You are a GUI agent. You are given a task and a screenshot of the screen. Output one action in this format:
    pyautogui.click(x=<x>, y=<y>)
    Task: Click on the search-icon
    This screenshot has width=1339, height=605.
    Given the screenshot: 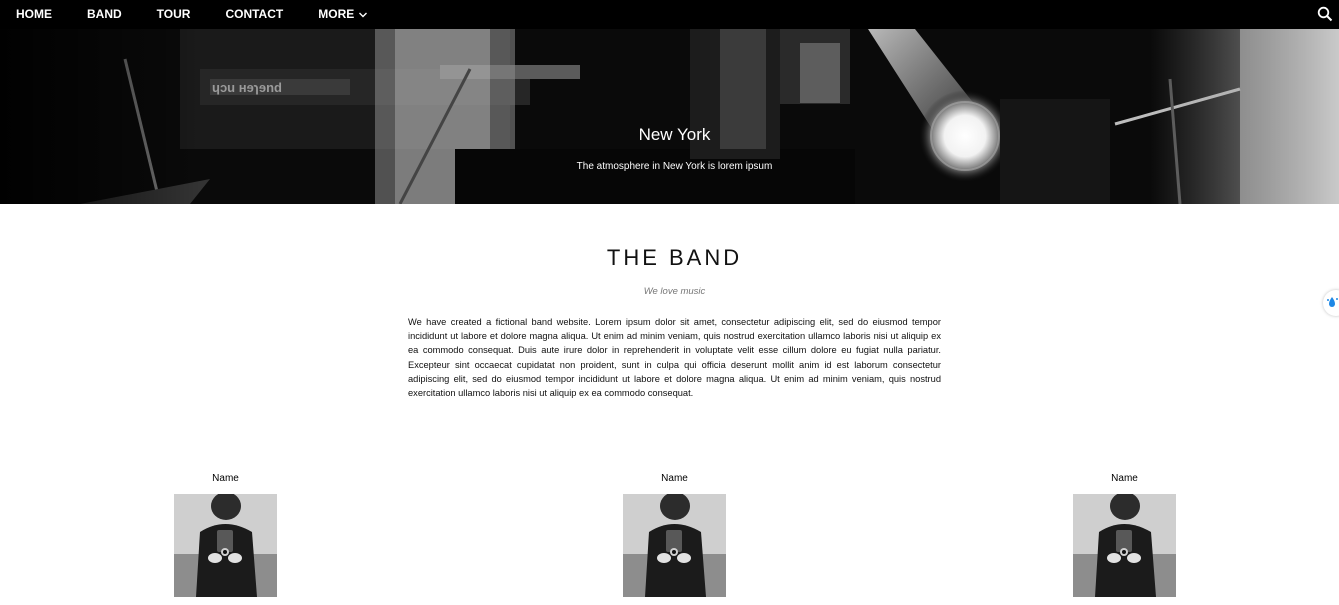 What is the action you would take?
    pyautogui.click(x=1325, y=14)
    